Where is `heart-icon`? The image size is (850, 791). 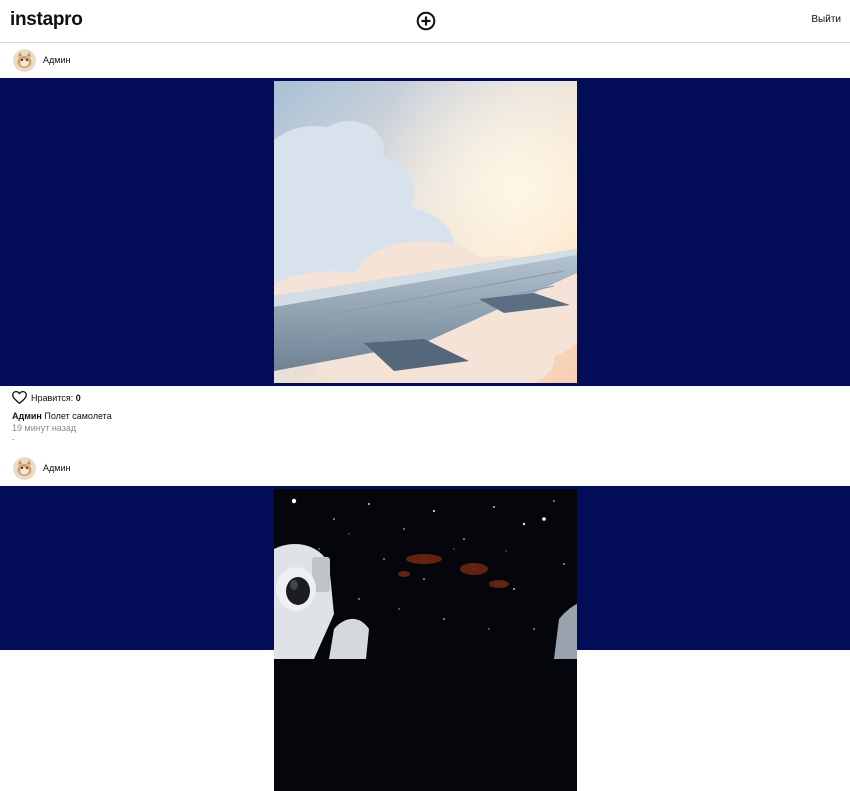
heart-icon is located at coordinates (19, 397).